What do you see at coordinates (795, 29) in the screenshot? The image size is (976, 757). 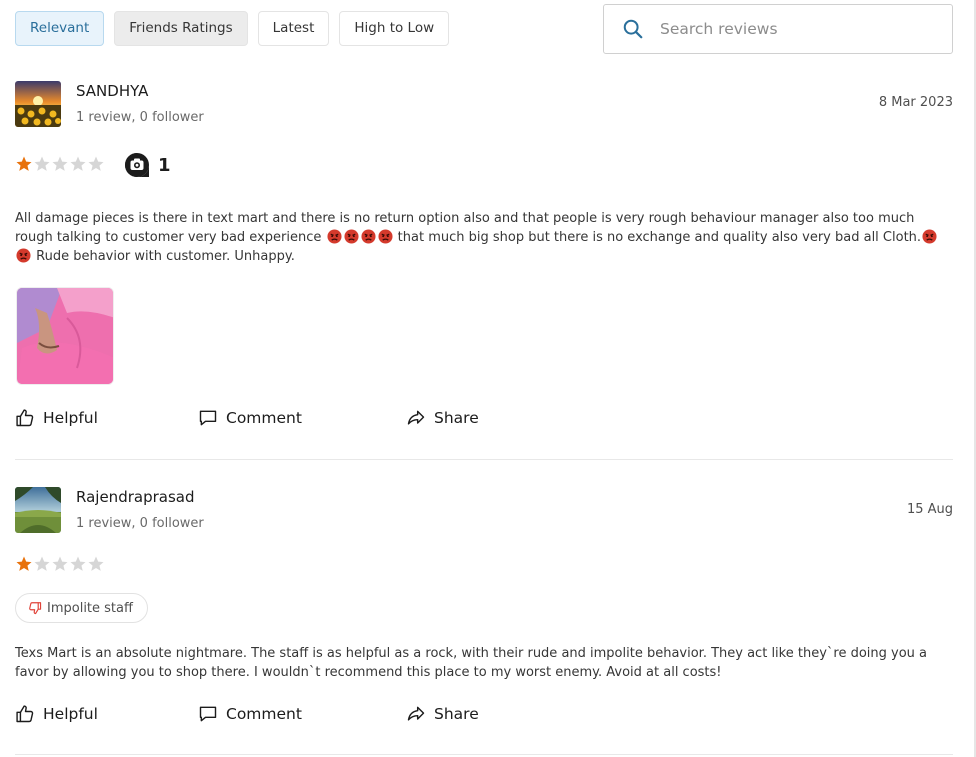 I see `search-input` at bounding box center [795, 29].